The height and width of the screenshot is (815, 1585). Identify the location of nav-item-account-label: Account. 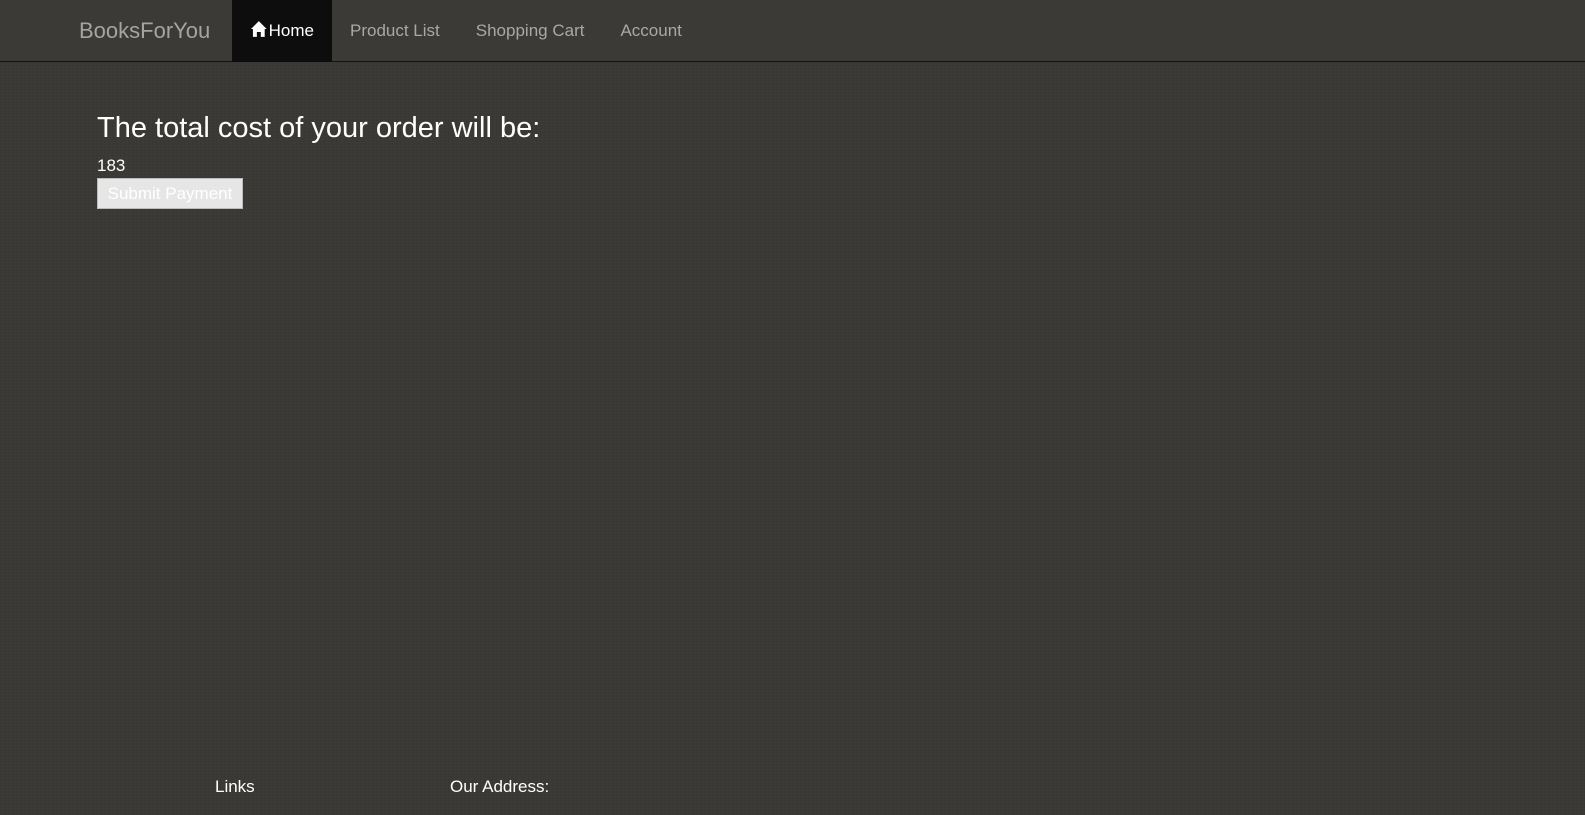
(651, 30).